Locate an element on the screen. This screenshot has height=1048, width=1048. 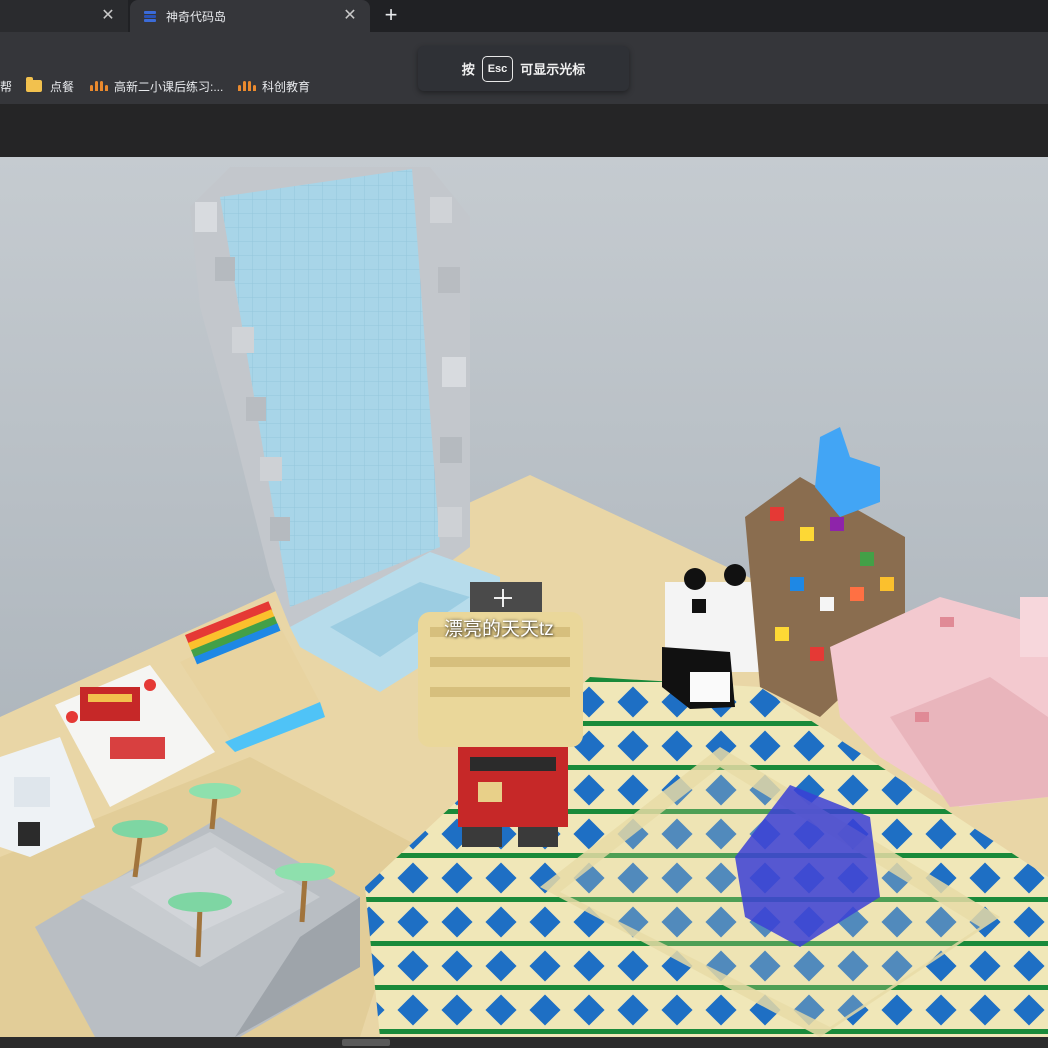
esc-key-badge: Esc is located at coordinates (497, 68).